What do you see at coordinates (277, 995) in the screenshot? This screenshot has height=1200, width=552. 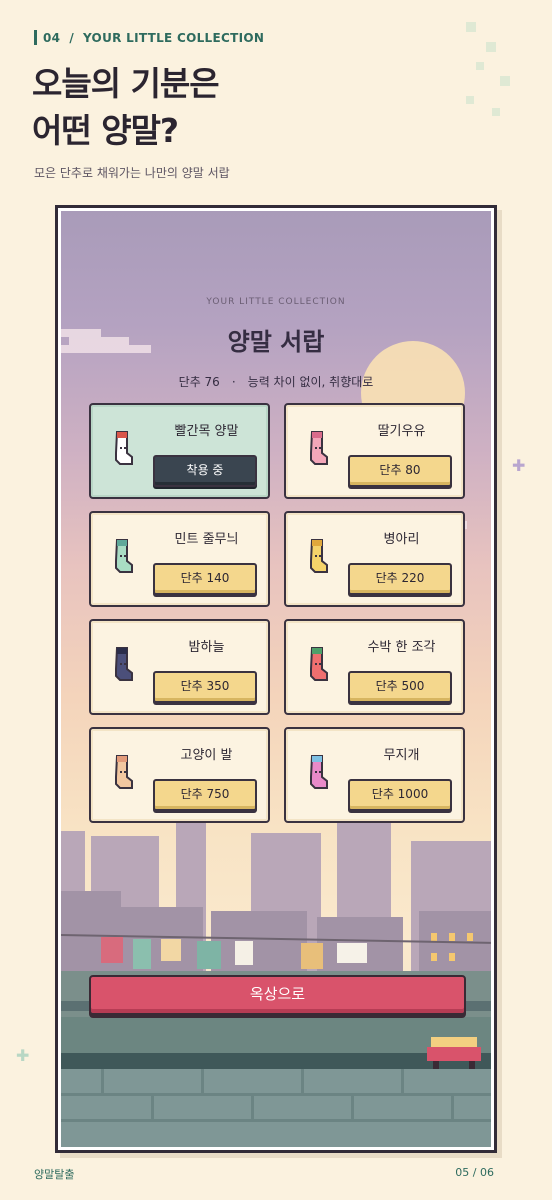 I see `rooftop-button: 옥상으로` at bounding box center [277, 995].